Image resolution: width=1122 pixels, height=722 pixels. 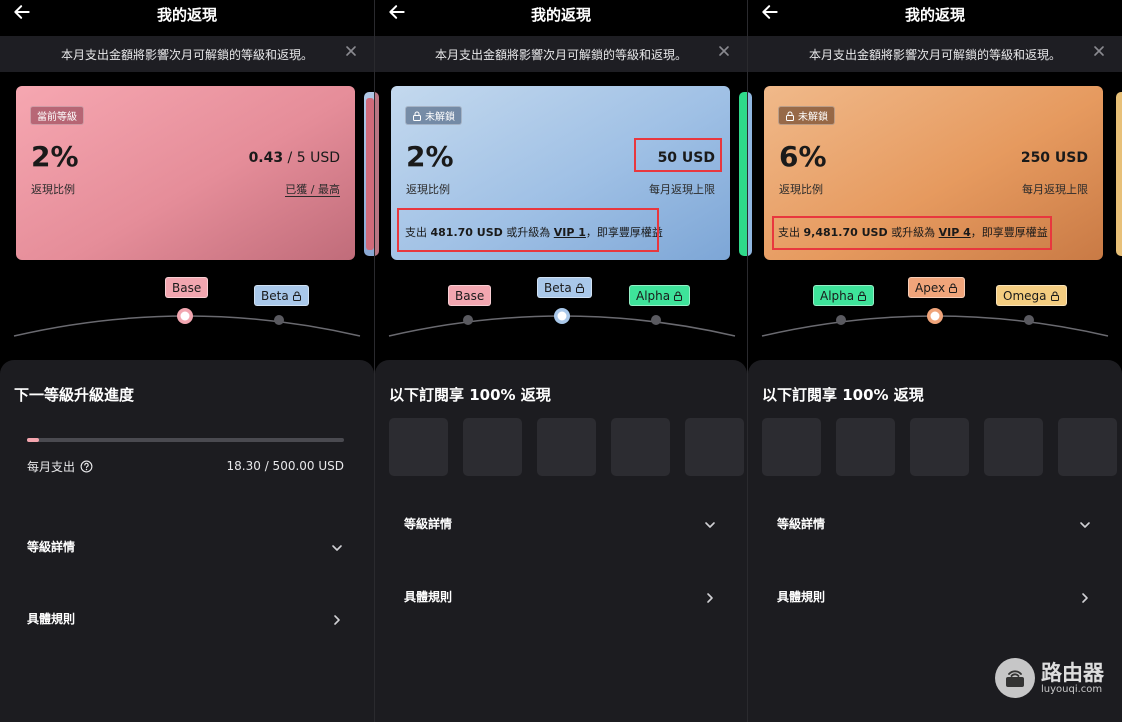 I want to click on max-amount: / 5 USD, so click(x=311, y=158).